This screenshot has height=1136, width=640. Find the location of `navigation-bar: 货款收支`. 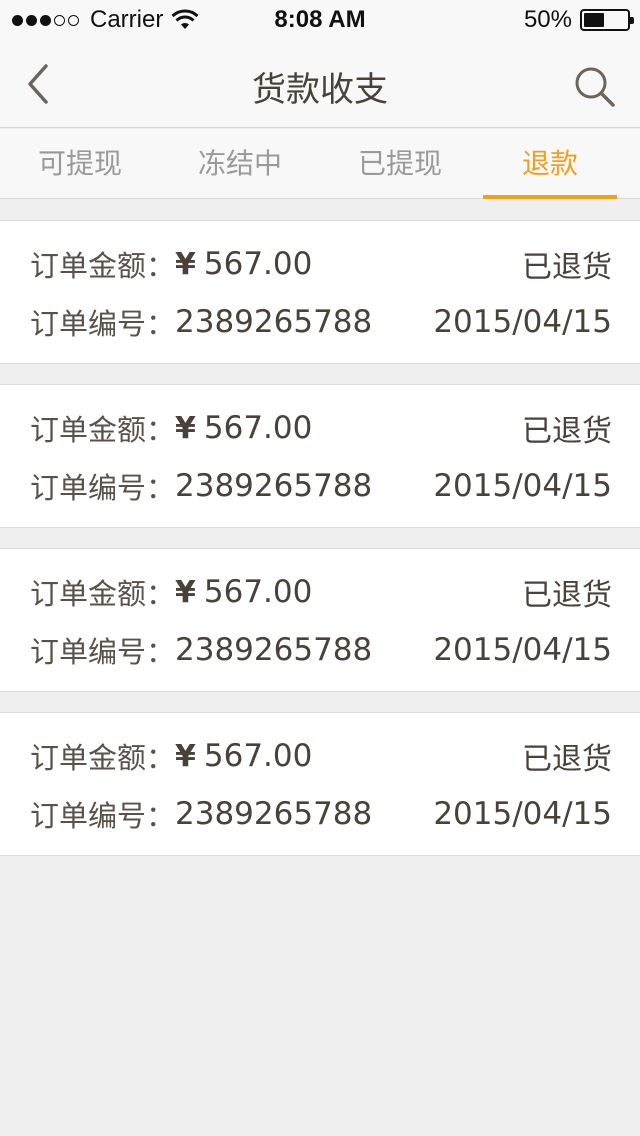

navigation-bar: 货款收支 is located at coordinates (320, 84).